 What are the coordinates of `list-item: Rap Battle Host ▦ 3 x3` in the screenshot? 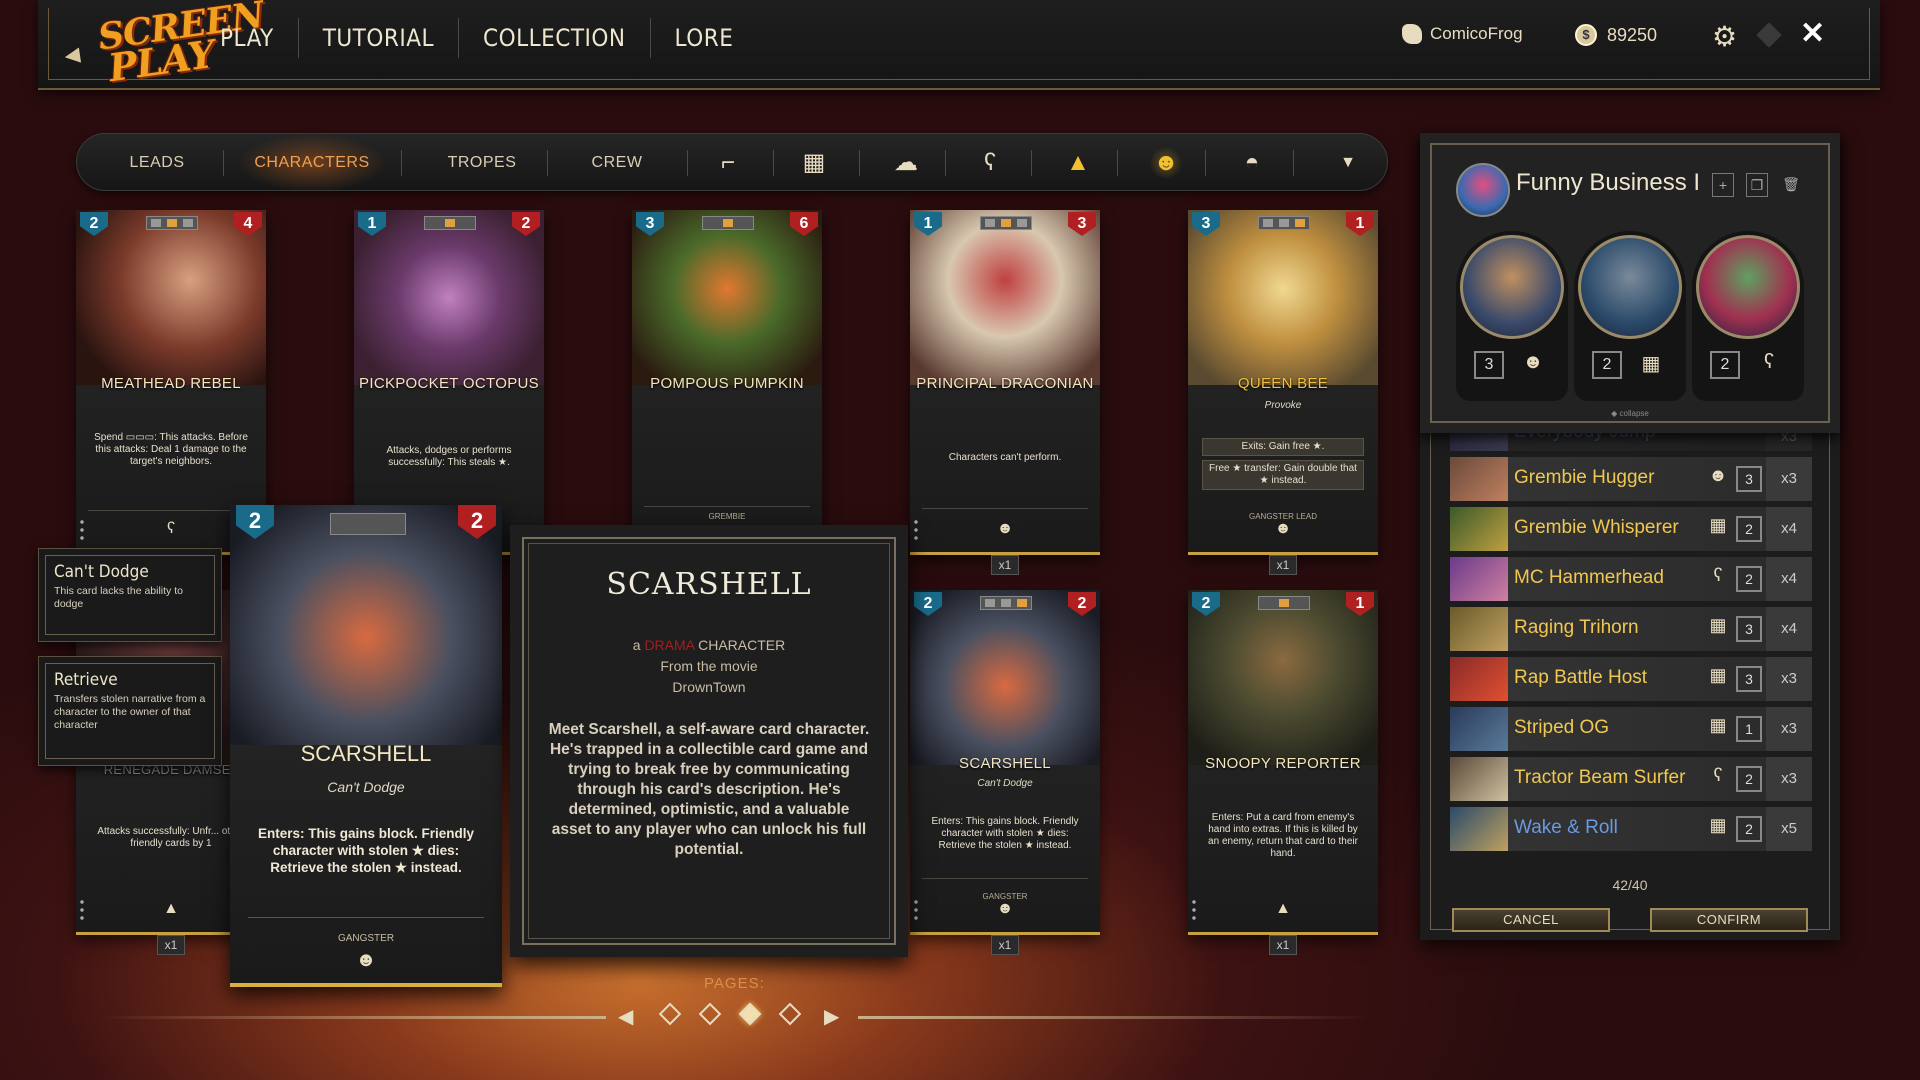 It's located at (1631, 679).